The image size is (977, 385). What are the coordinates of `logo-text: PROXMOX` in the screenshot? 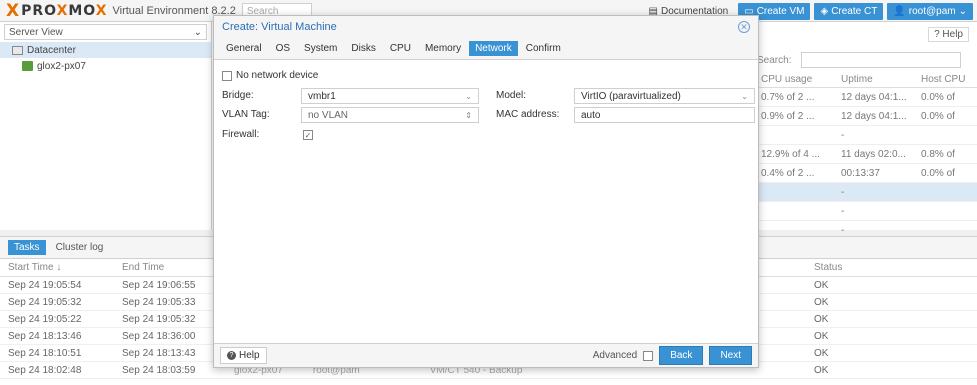 It's located at (64, 10).